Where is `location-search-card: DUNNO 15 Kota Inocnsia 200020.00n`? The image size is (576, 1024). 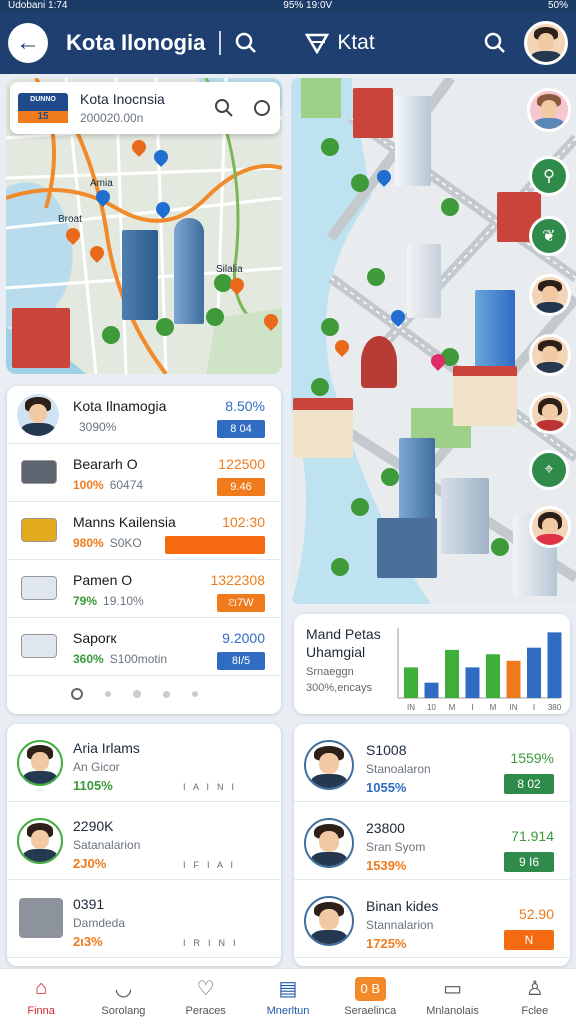
location-search-card: DUNNO 15 Kota Inocnsia 200020.00n is located at coordinates (145, 108).